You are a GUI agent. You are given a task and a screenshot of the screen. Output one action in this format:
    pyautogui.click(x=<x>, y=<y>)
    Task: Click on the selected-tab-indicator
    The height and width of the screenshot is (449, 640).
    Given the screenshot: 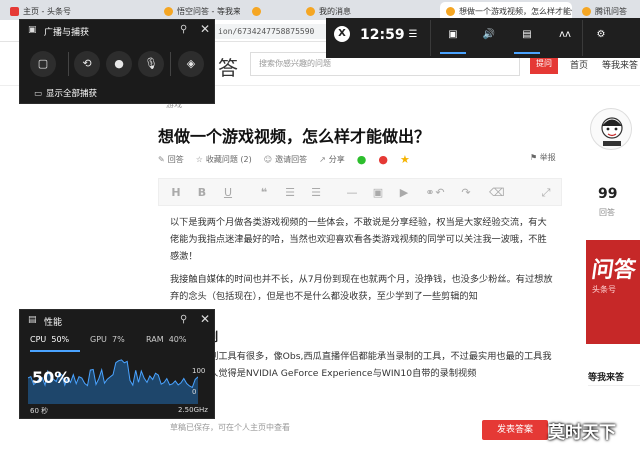 What is the action you would take?
    pyautogui.click(x=55, y=351)
    